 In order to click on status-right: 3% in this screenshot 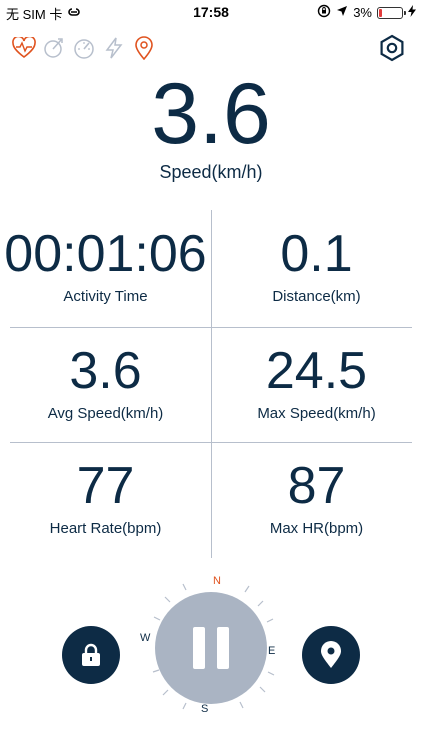, I will do `click(366, 12)`.